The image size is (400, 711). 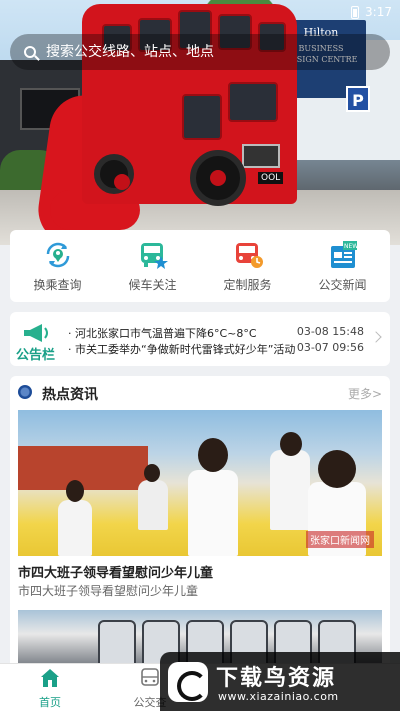 I want to click on quick-item-label: 候车关注, so click(x=152, y=284).